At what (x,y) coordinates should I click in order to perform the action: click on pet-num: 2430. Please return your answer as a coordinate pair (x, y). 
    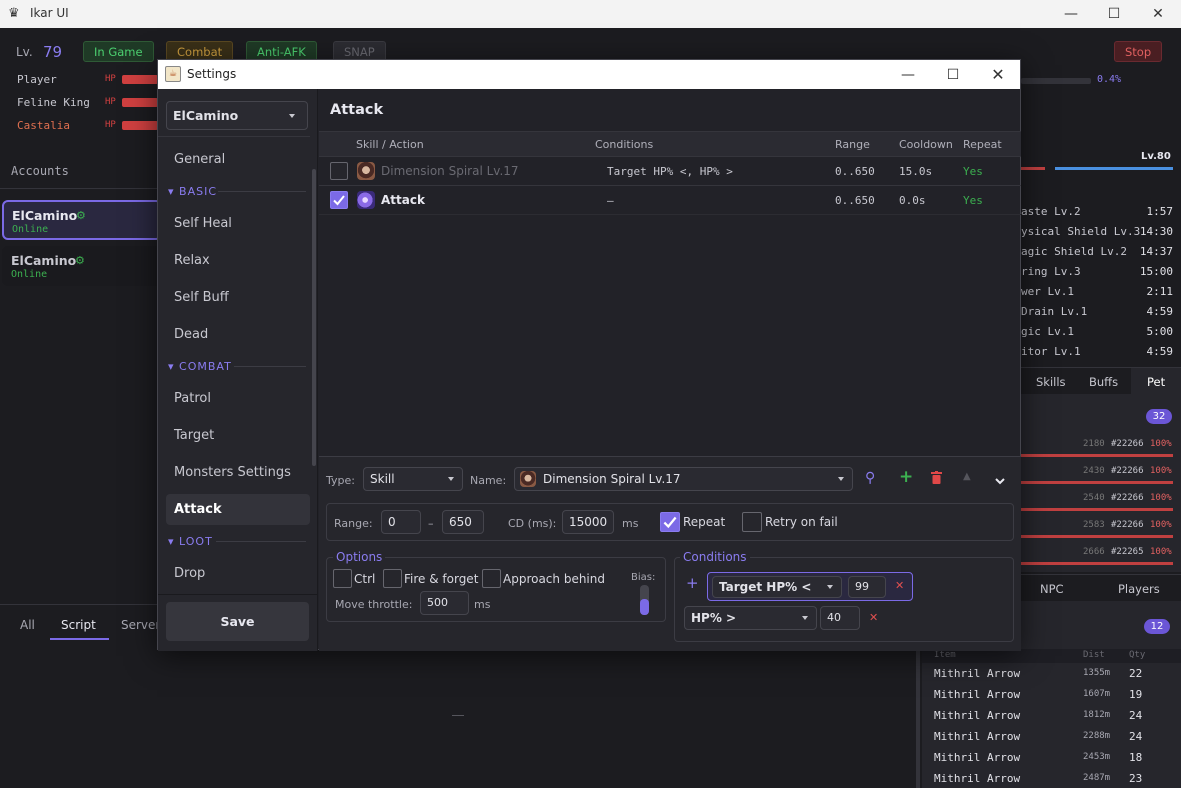
    Looking at the image, I should click on (1094, 471).